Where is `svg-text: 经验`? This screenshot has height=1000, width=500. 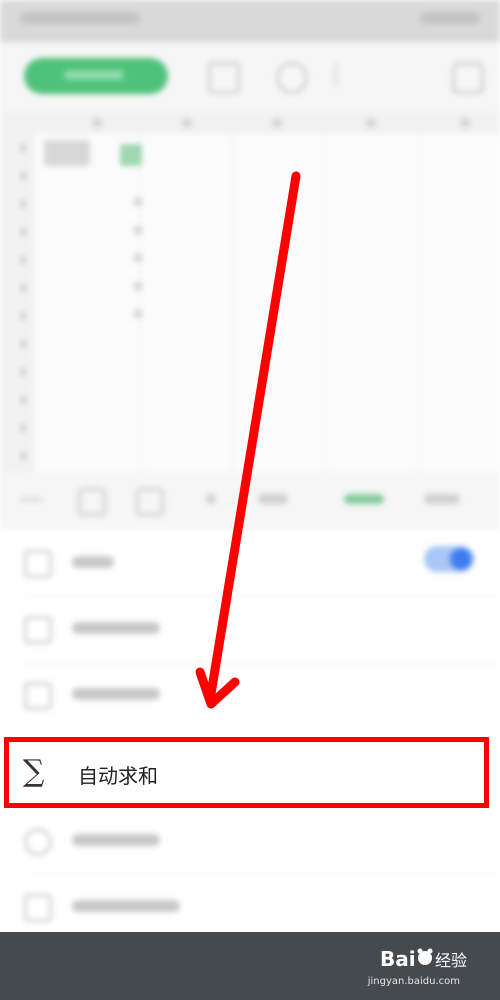
svg-text: 经验 is located at coordinates (451, 960).